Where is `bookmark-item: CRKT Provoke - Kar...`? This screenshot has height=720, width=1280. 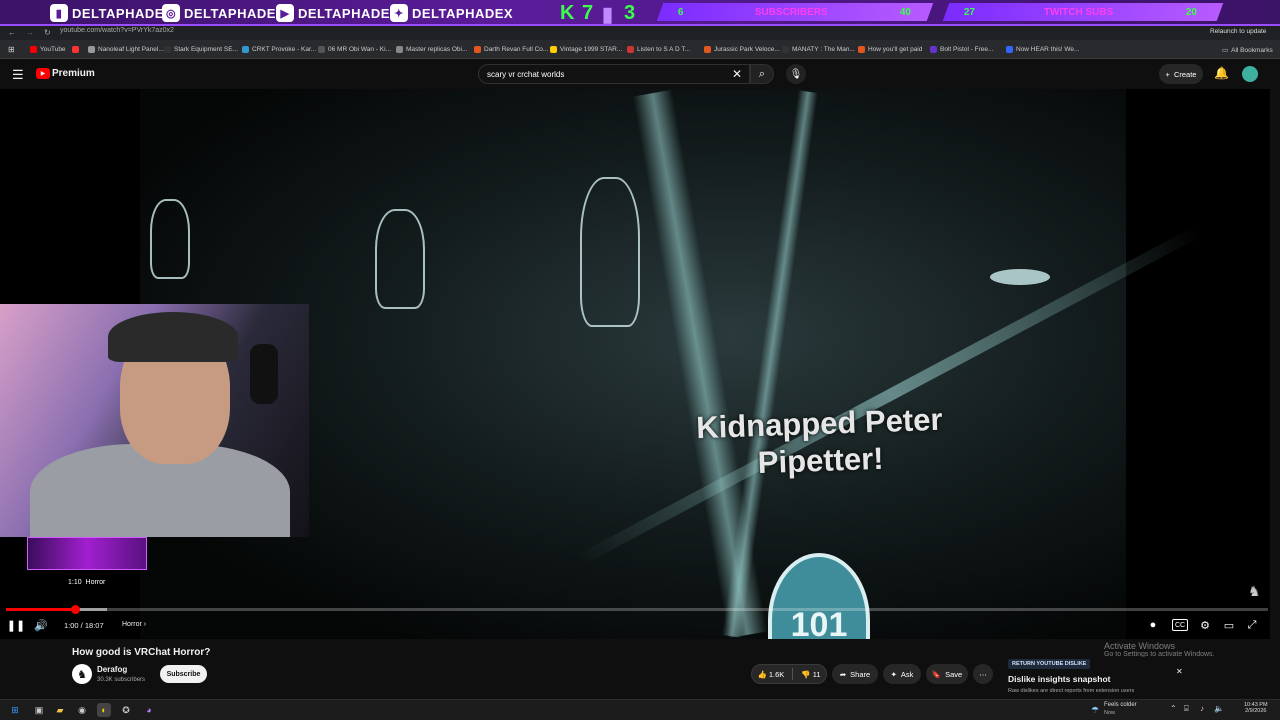
bookmark-item: CRKT Provoke - Kar... is located at coordinates (279, 49).